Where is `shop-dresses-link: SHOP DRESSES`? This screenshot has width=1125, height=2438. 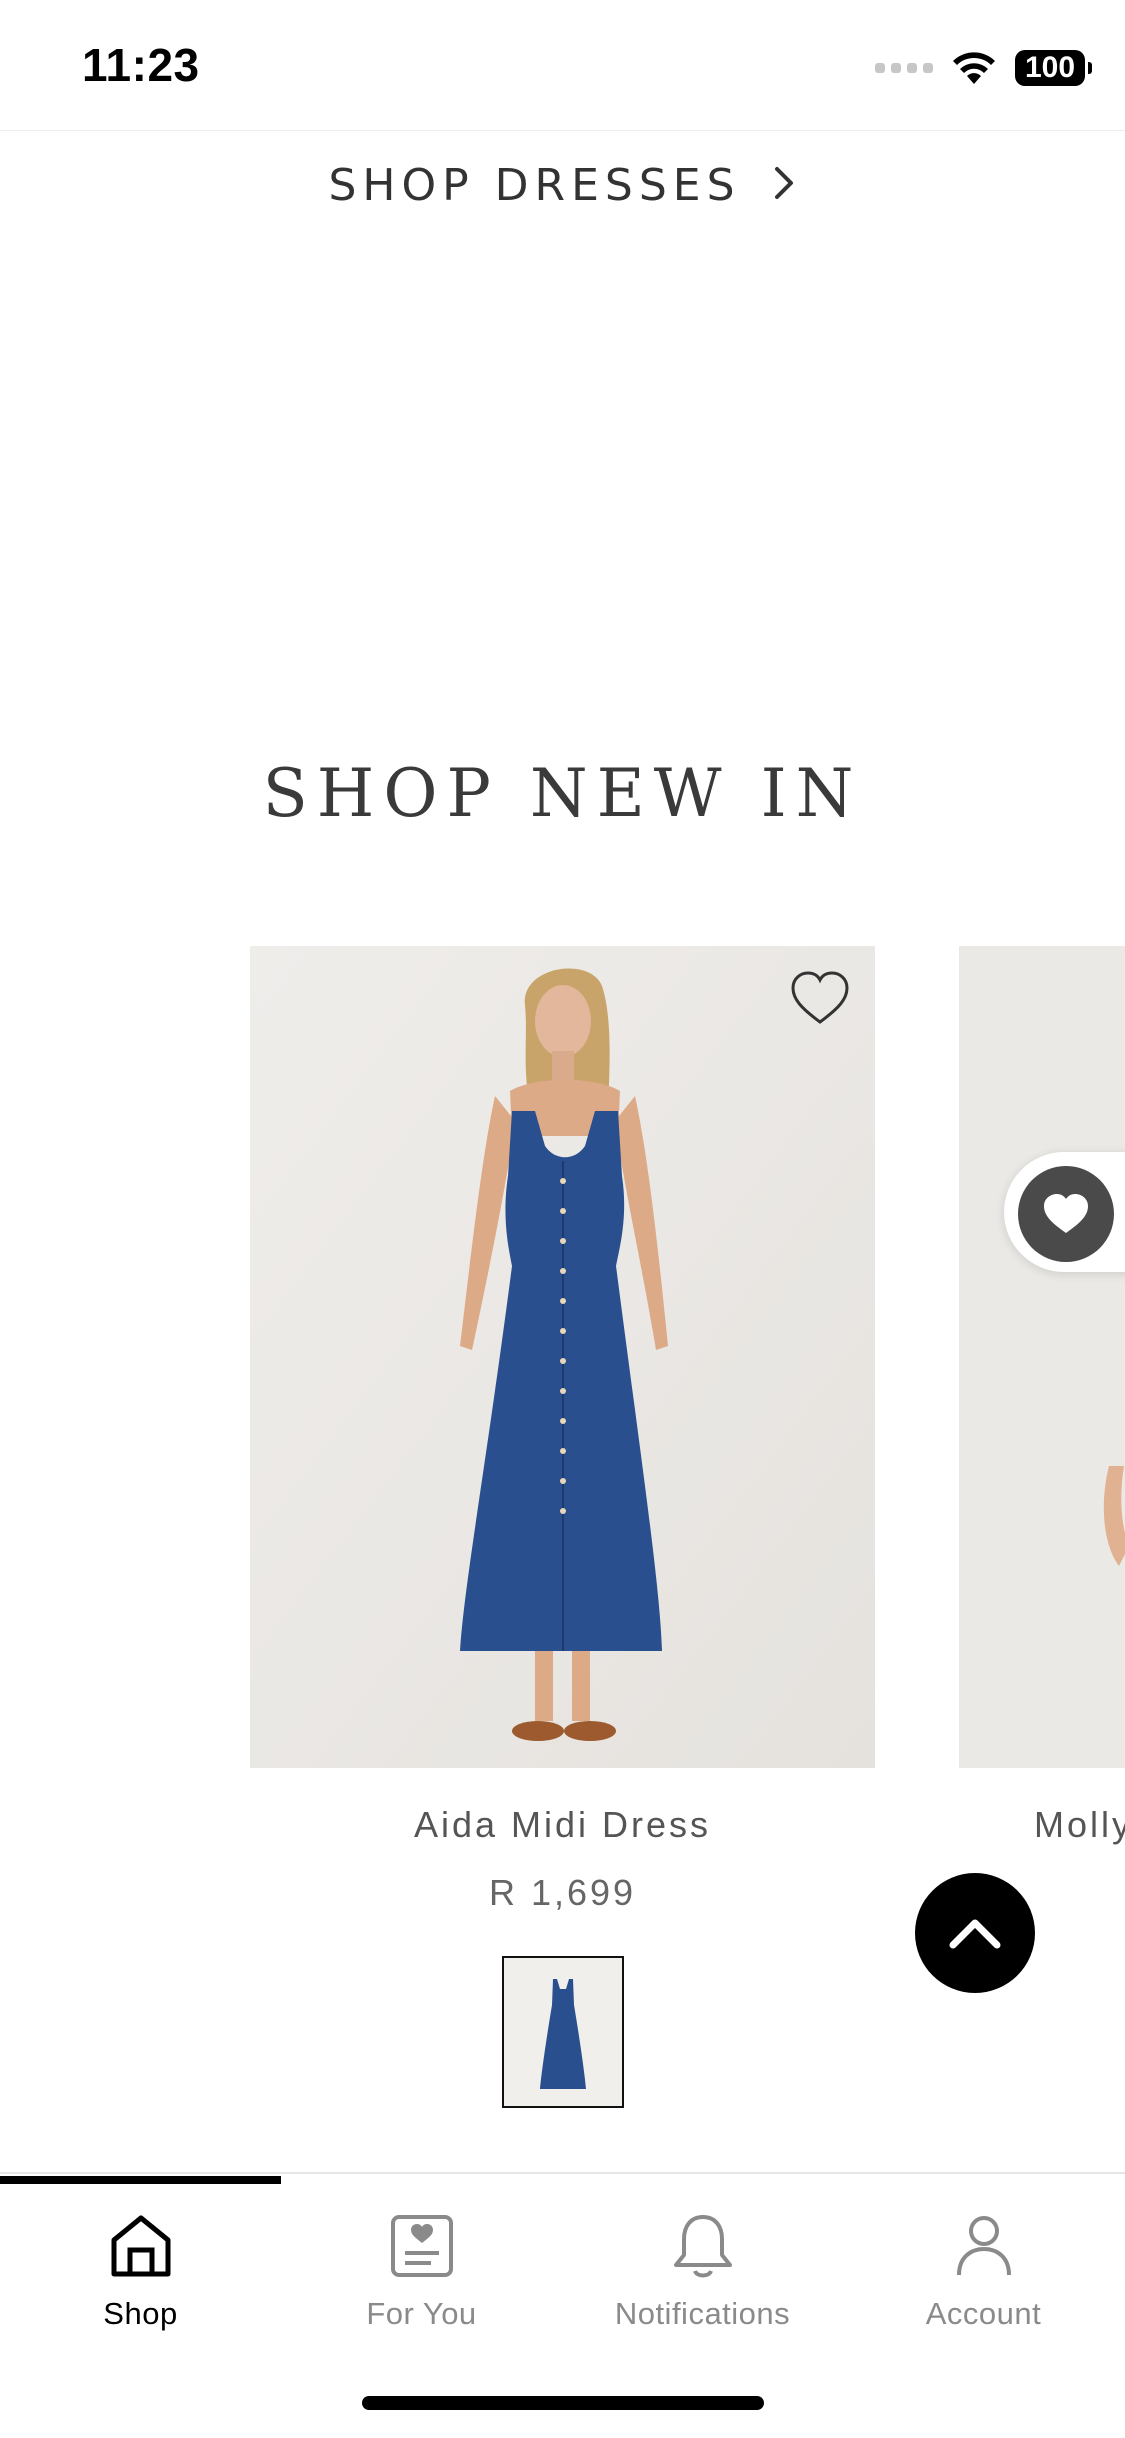
shop-dresses-link: SHOP DRESSES is located at coordinates (562, 187).